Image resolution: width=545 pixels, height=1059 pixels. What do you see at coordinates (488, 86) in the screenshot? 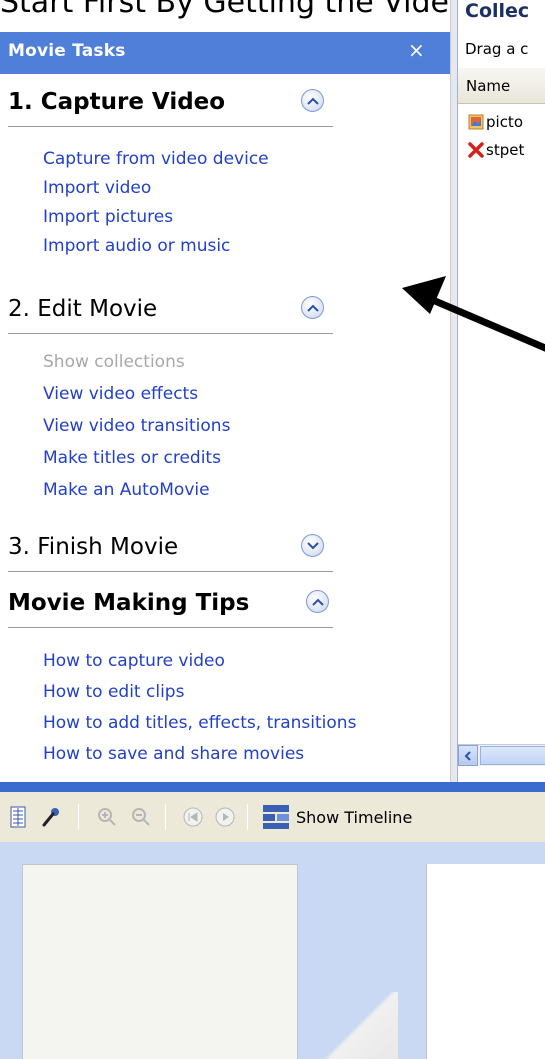
I see `column-label: Name` at bounding box center [488, 86].